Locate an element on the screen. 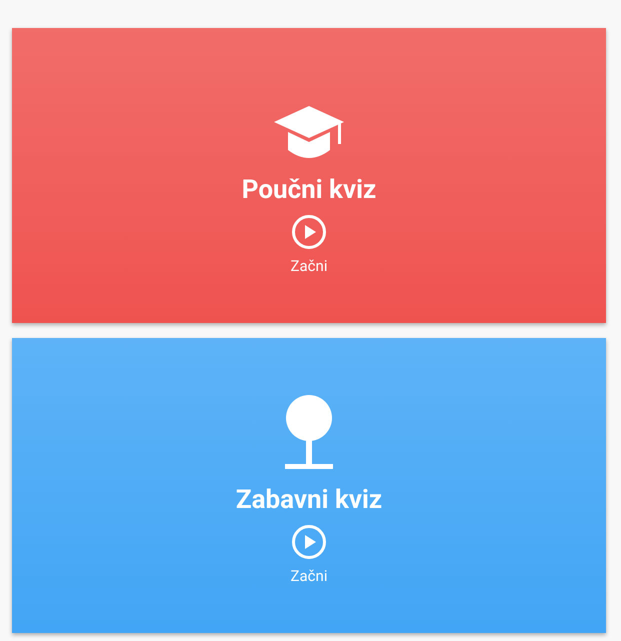 The image size is (621, 641). quiz-title: Poučni kviz is located at coordinates (309, 190).